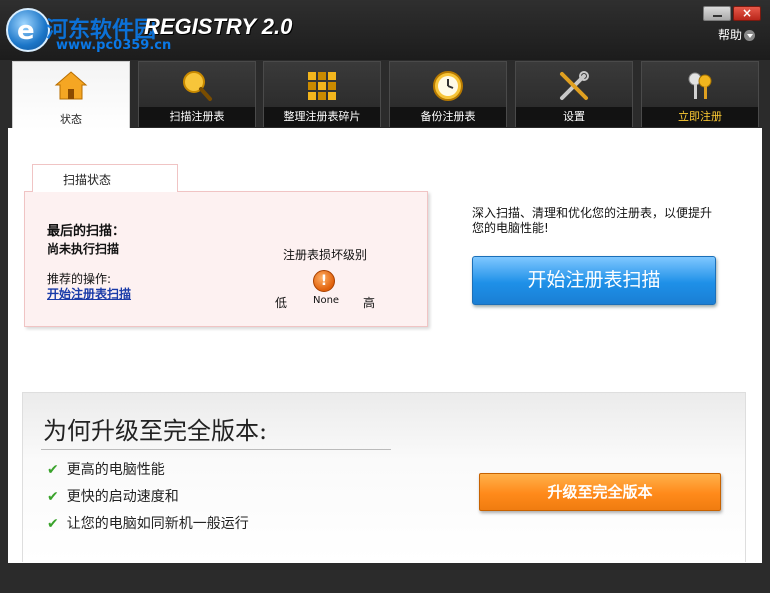 The width and height of the screenshot is (770, 593). I want to click on home-icon, so click(71, 85).